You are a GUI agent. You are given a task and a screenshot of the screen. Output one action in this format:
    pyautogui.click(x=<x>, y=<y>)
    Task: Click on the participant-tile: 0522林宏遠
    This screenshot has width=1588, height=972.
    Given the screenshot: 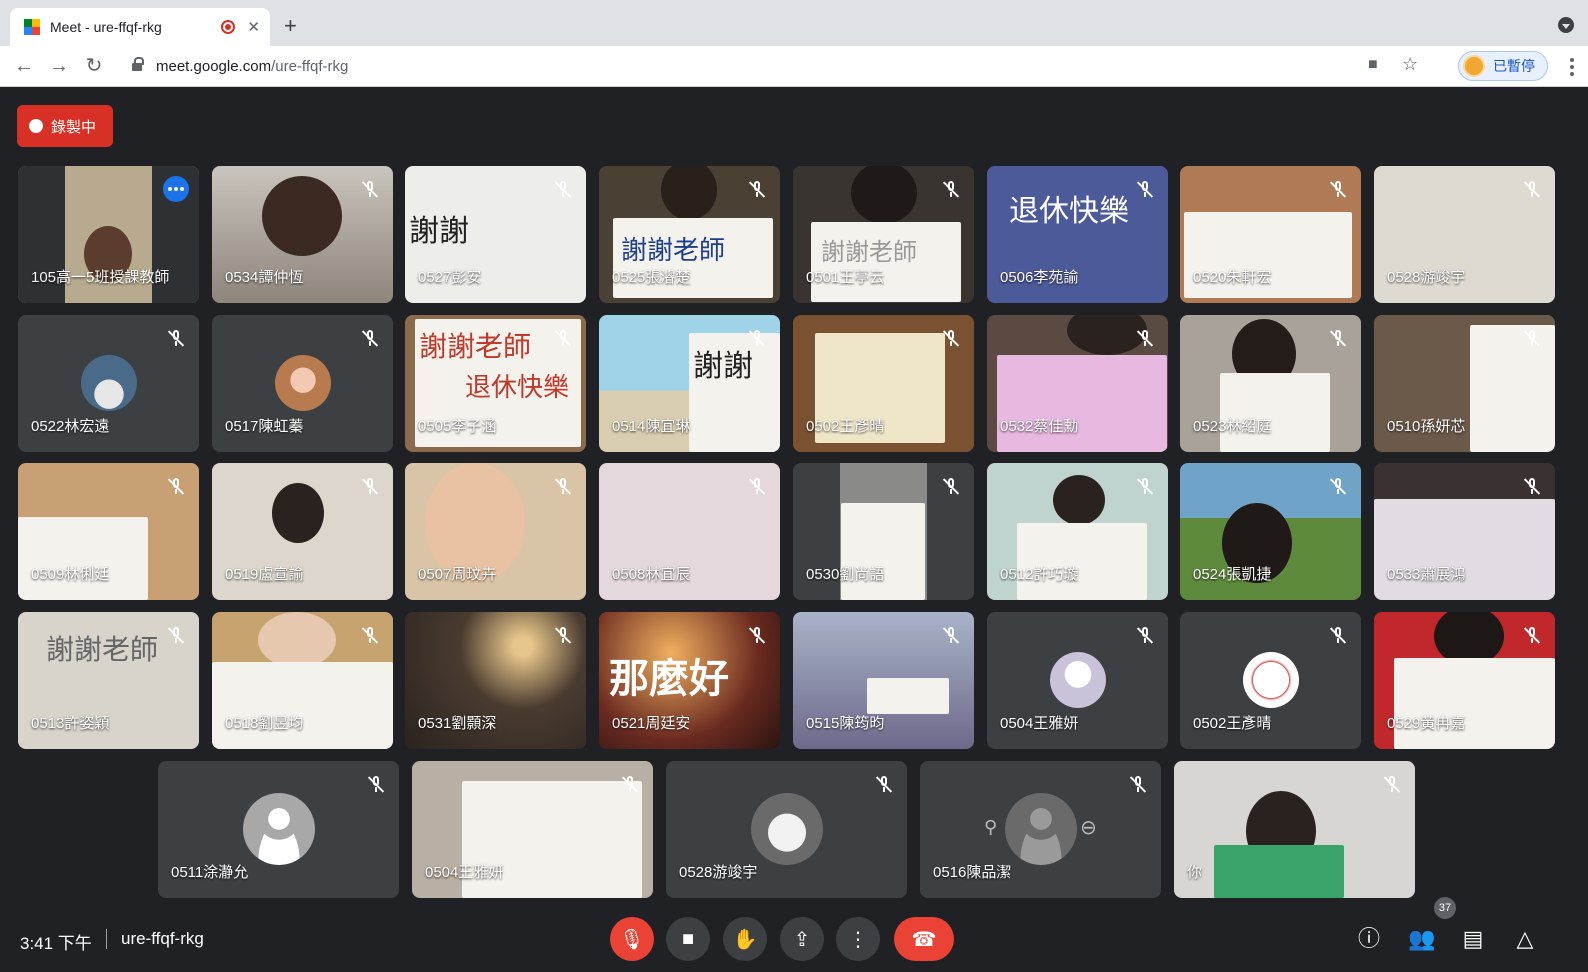 What is the action you would take?
    pyautogui.click(x=108, y=383)
    